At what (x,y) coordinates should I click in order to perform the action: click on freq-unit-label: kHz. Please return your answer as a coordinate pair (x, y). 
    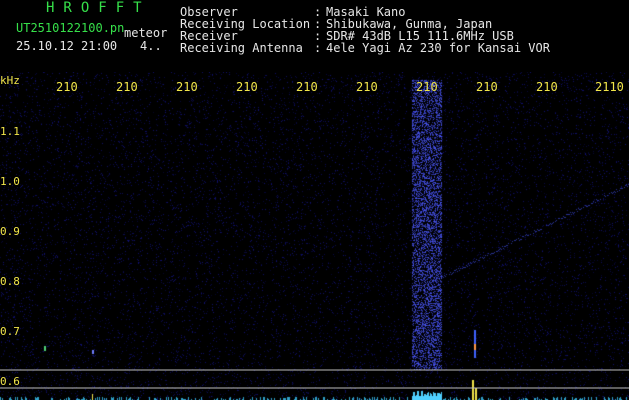
    Looking at the image, I should click on (10, 80).